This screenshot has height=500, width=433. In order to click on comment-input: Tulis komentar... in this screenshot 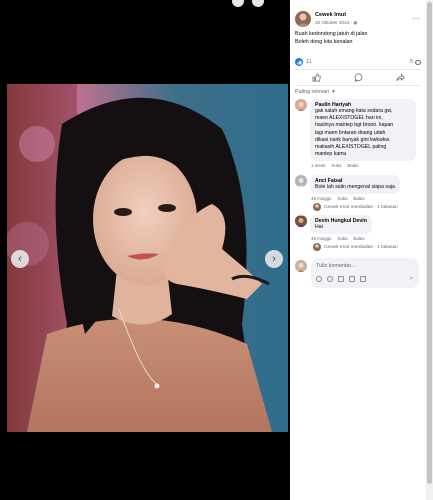, I will do `click(365, 268)`.